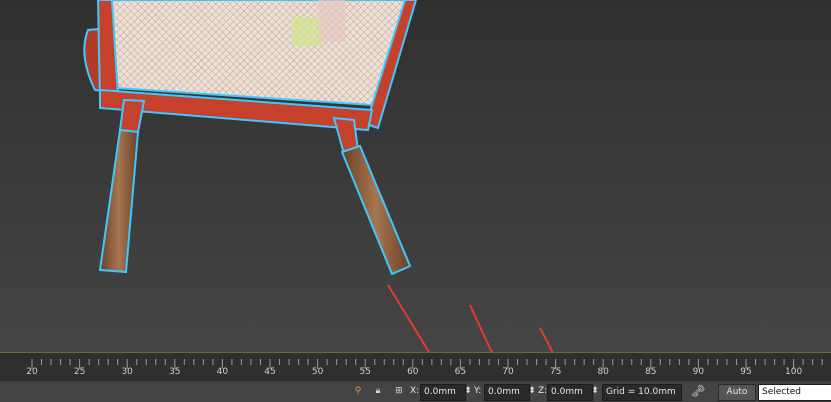  Describe the element at coordinates (470, 318) in the screenshot. I see `annotation-arrows` at that location.